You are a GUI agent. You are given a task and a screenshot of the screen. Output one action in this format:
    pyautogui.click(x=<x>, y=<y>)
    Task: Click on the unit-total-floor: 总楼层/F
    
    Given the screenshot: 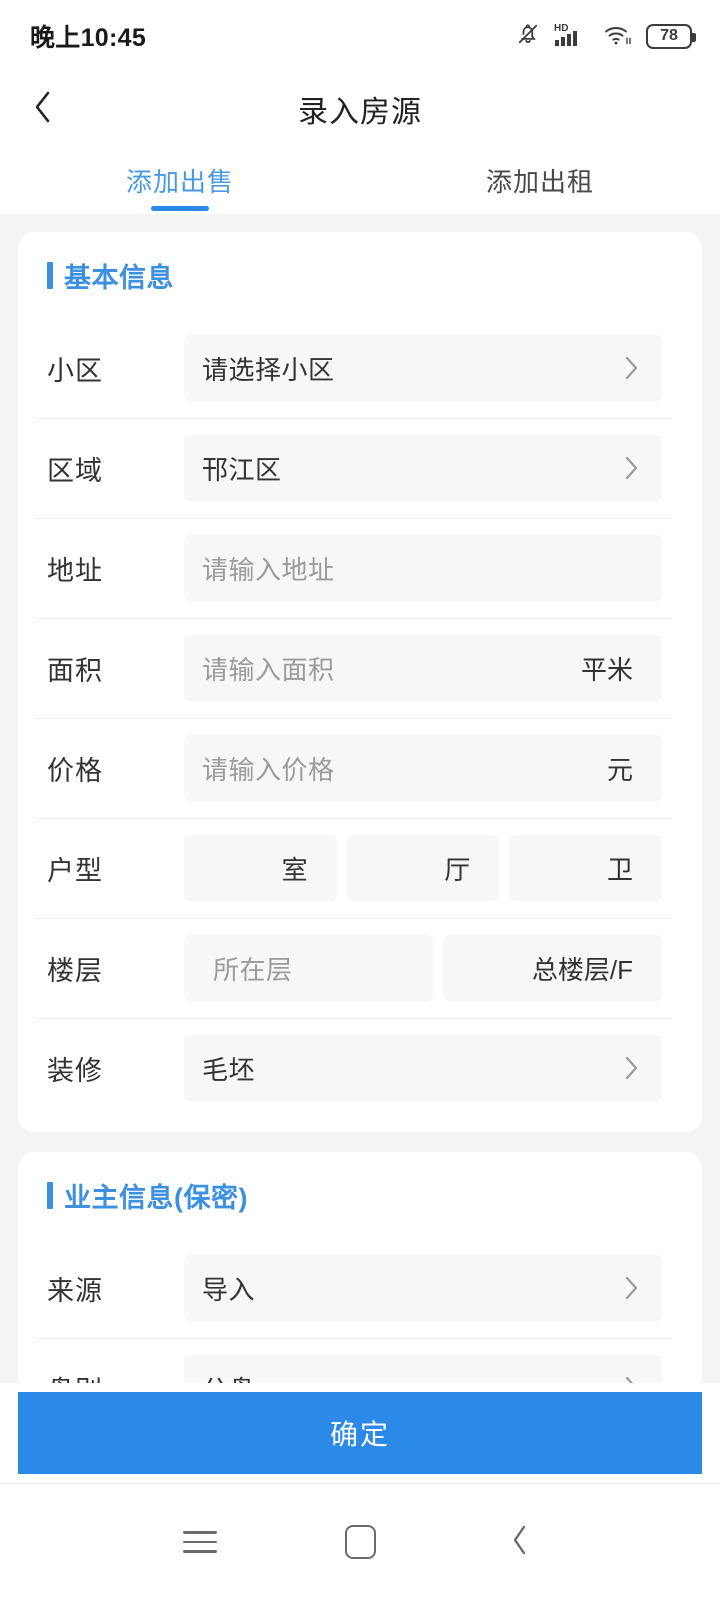 What is the action you would take?
    pyautogui.click(x=582, y=969)
    